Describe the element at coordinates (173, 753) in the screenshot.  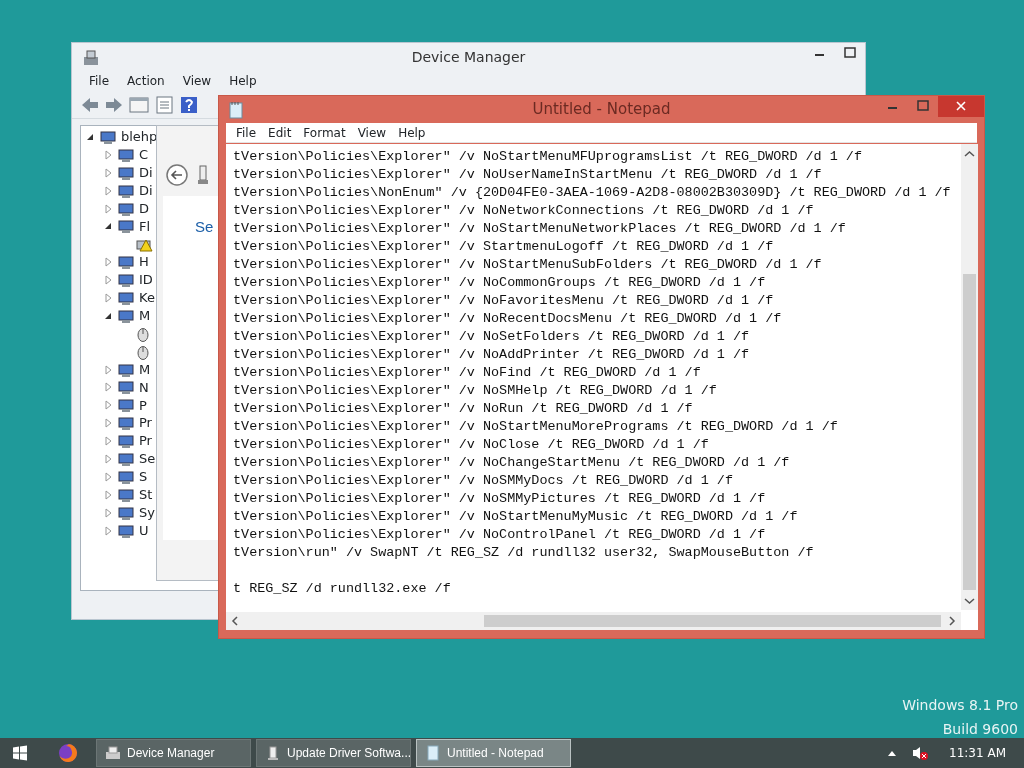
I see `taskbar-button: Device Manager` at that location.